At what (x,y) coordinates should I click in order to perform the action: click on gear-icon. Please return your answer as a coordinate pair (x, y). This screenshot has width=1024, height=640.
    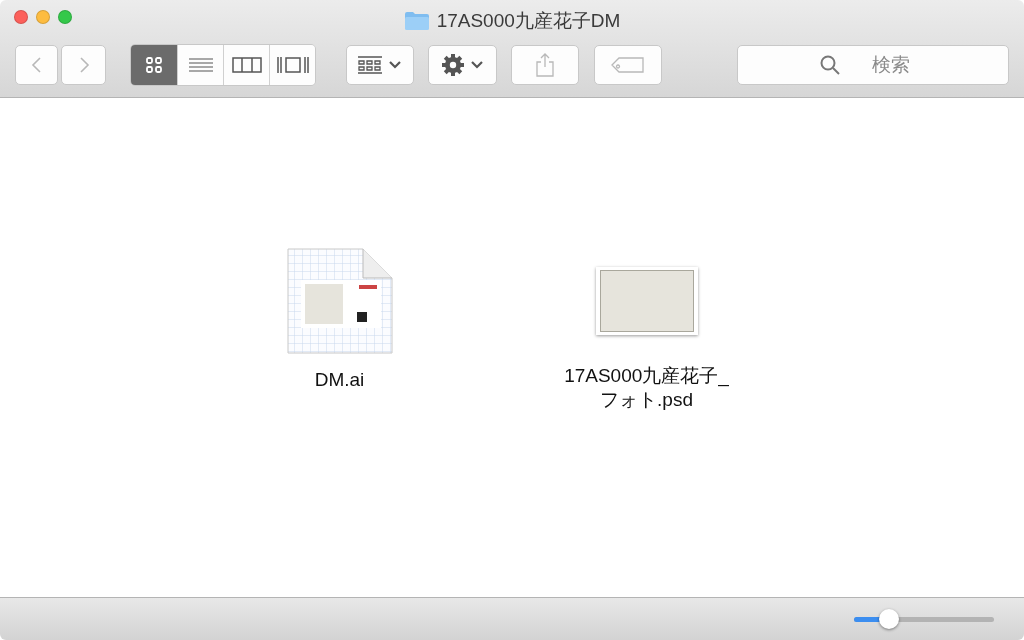
    Looking at the image, I should click on (452, 65).